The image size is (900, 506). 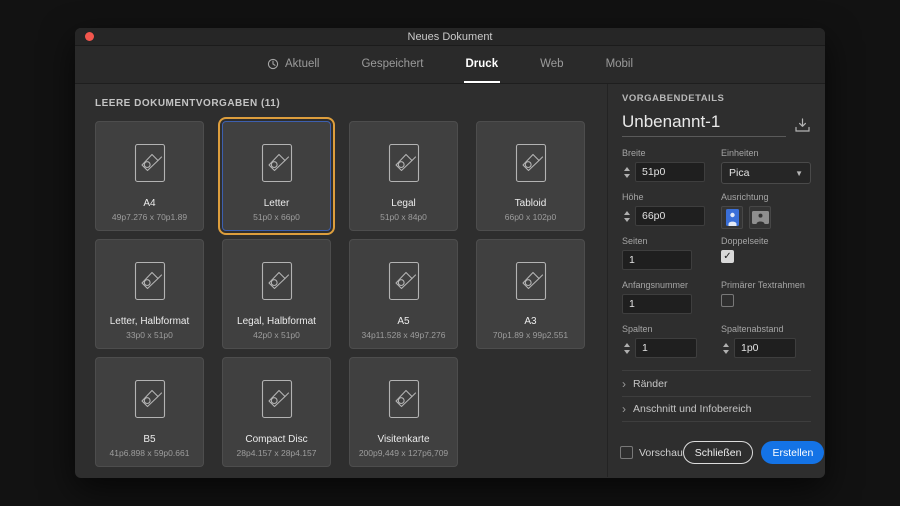 I want to click on preset-size: 51p0 x 66p0, so click(x=276, y=217).